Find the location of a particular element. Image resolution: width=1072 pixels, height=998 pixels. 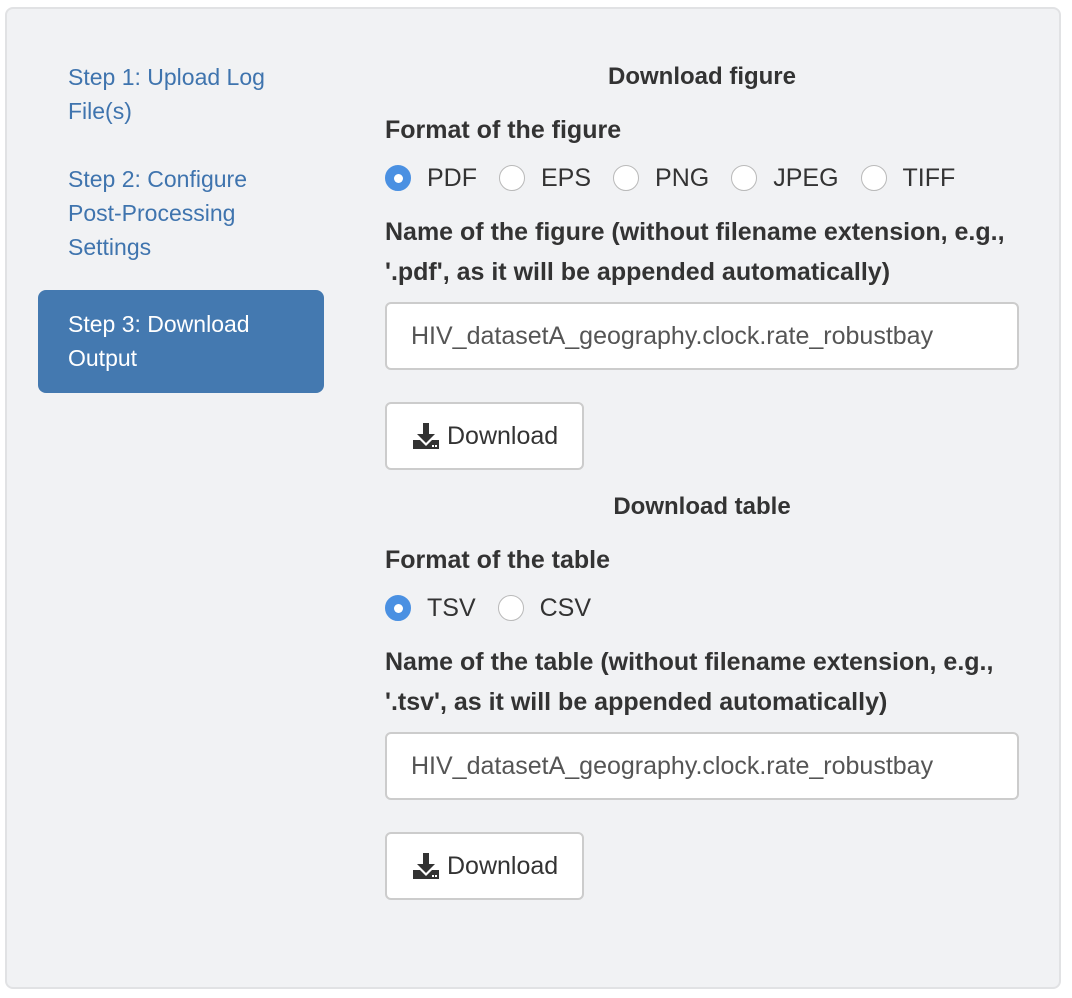

radio-button-tiff is located at coordinates (873, 178).